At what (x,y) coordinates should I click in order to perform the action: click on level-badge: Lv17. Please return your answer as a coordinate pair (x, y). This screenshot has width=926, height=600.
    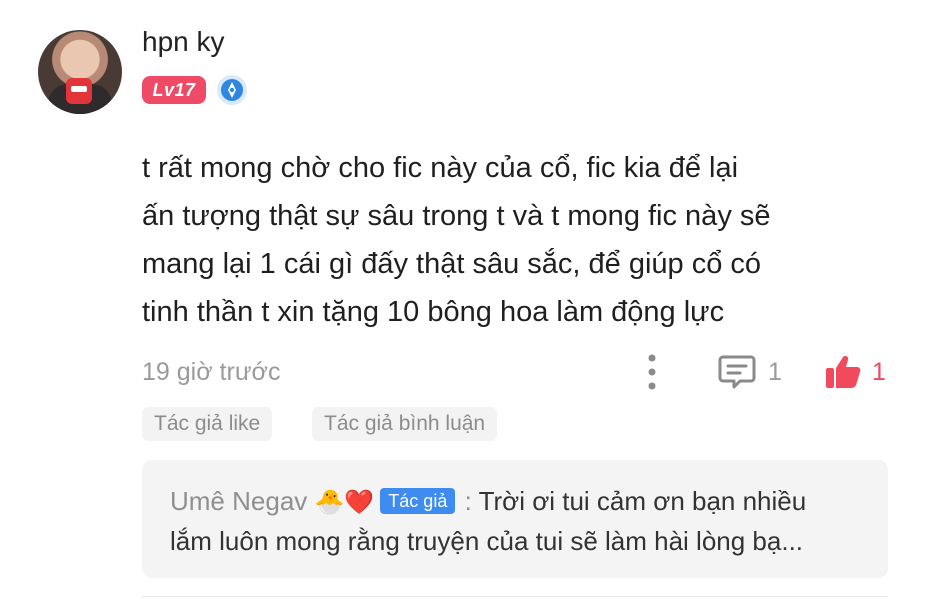
    Looking at the image, I should click on (174, 90).